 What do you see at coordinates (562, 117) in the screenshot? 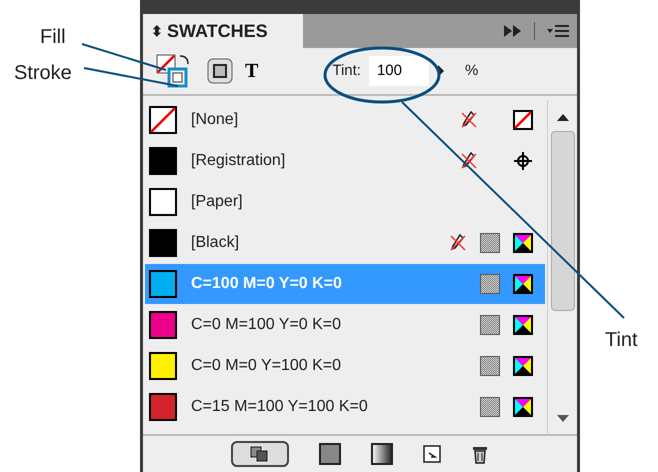
I see `scroll-up-icon` at bounding box center [562, 117].